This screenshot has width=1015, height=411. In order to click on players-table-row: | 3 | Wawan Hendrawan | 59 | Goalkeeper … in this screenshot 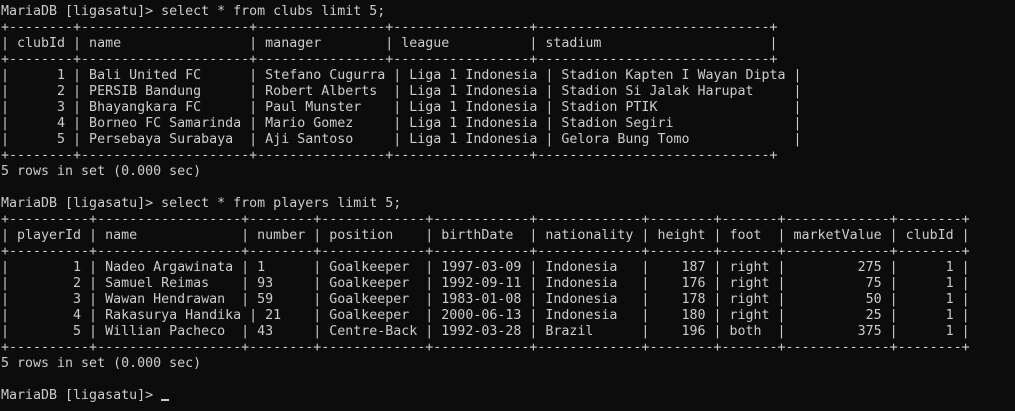, I will do `click(485, 299)`.